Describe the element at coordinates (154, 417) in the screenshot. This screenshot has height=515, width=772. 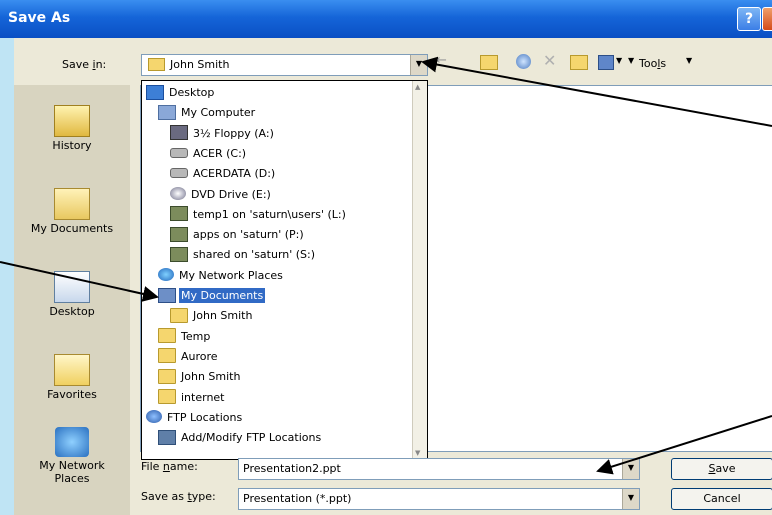
I see `ftp-icon` at that location.